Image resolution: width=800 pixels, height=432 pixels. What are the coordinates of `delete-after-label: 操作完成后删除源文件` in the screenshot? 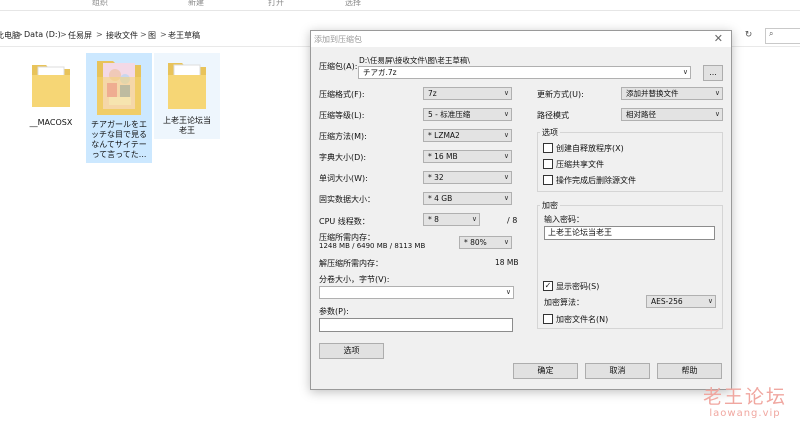 It's located at (596, 180).